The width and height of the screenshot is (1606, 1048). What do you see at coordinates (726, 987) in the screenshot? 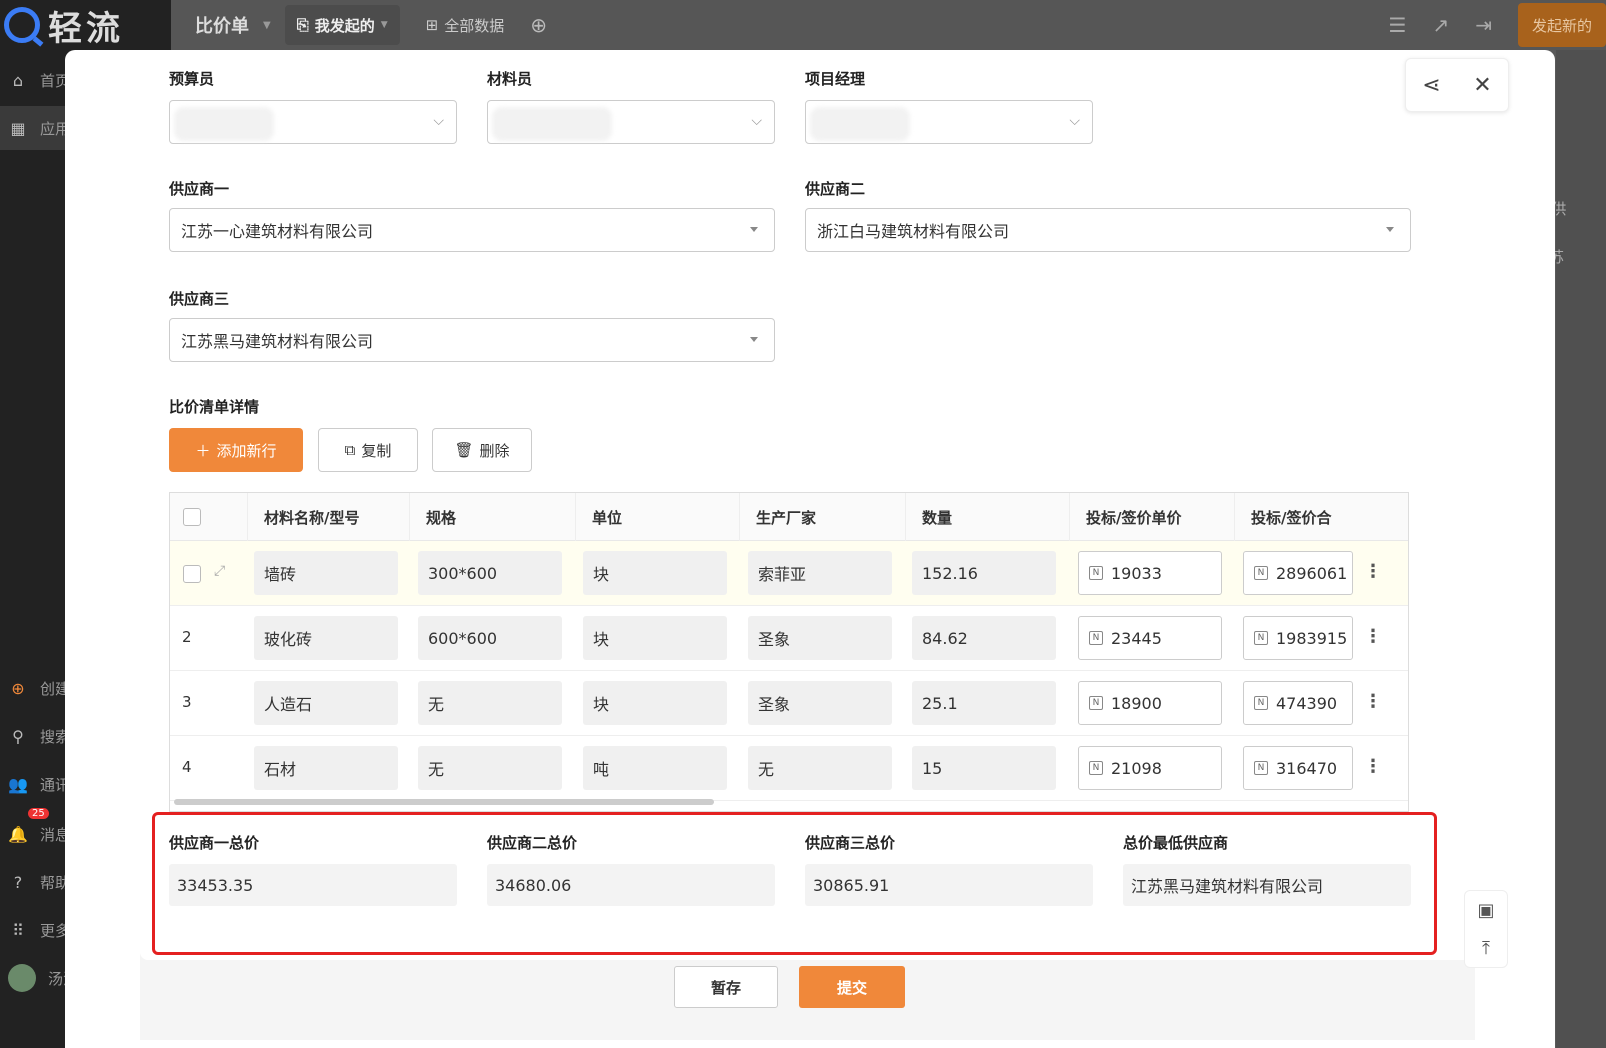
I see `save-draft-button: 暂存` at bounding box center [726, 987].